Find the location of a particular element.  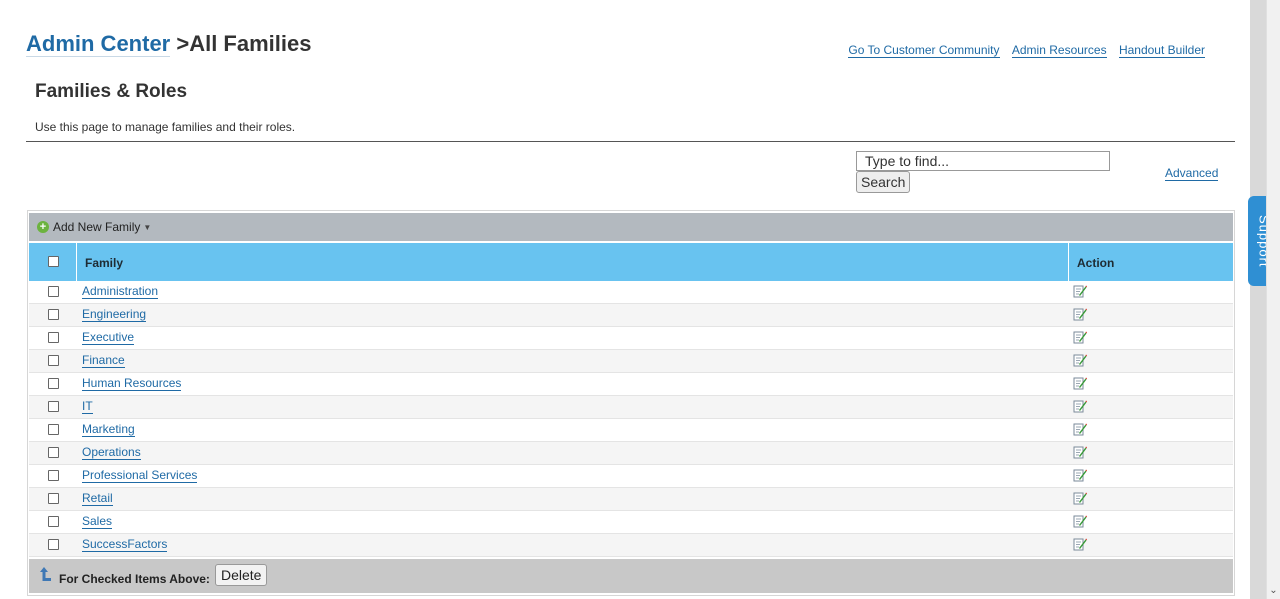

table-toolbar: + Add New Family ▼ is located at coordinates (631, 227).